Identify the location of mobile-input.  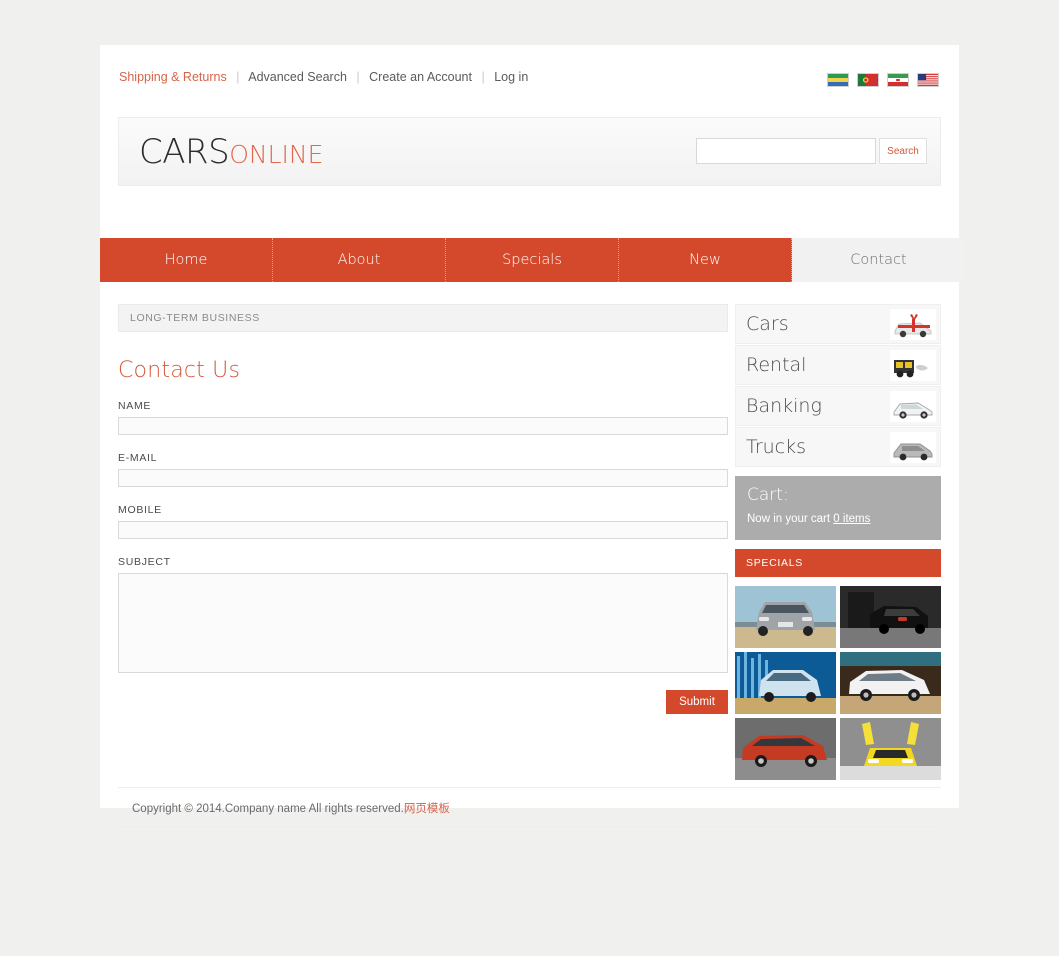
(423, 530).